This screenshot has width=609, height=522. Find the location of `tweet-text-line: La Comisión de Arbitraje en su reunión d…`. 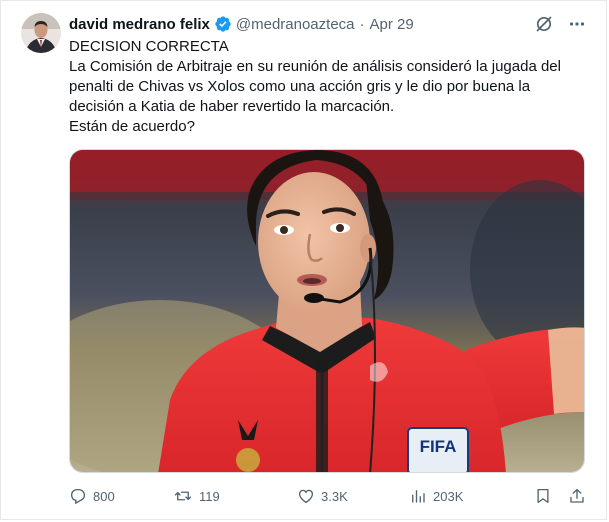

tweet-text-line: La Comisión de Arbitraje en su reunión d… is located at coordinates (315, 66).